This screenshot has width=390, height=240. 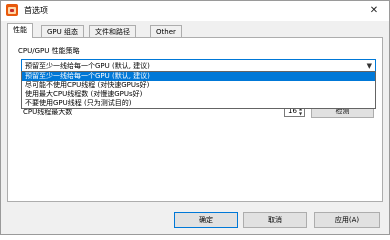 What do you see at coordinates (112, 31) in the screenshot?
I see `tab-files-paths: 文件和路径` at bounding box center [112, 31].